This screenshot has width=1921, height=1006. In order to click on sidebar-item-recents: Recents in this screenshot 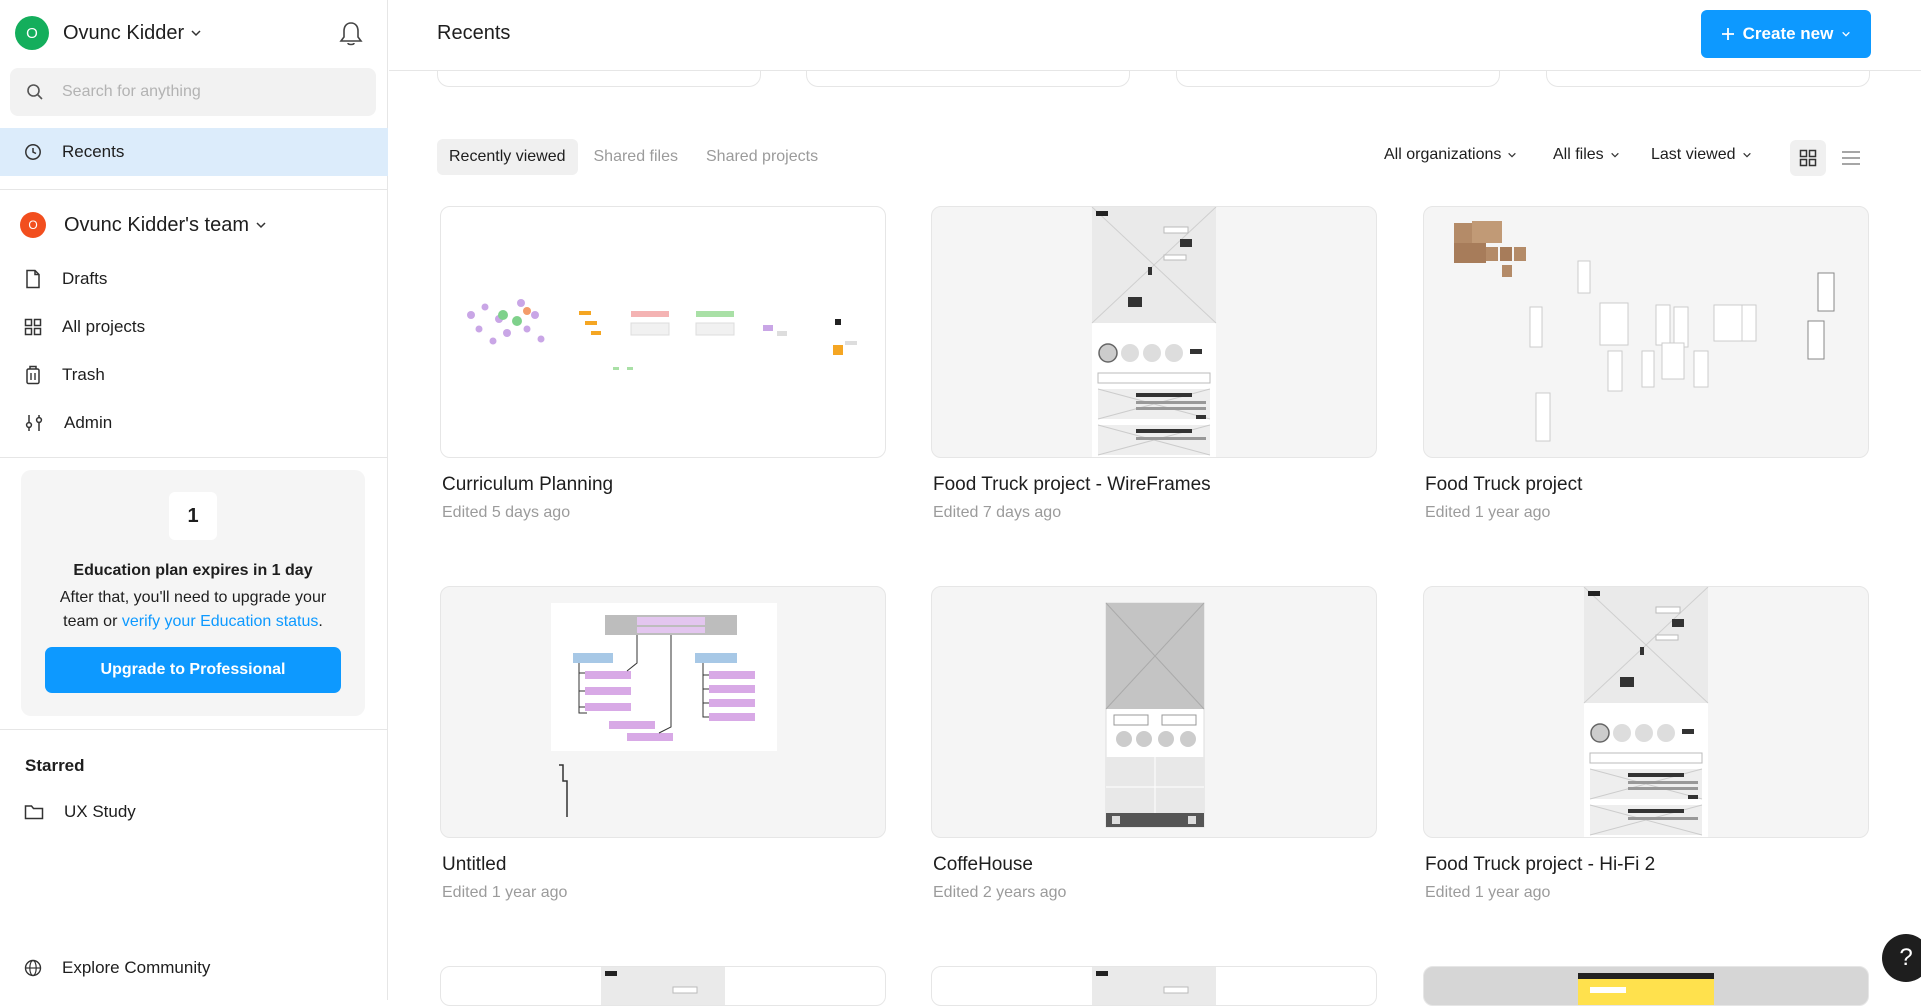, I will do `click(194, 152)`.